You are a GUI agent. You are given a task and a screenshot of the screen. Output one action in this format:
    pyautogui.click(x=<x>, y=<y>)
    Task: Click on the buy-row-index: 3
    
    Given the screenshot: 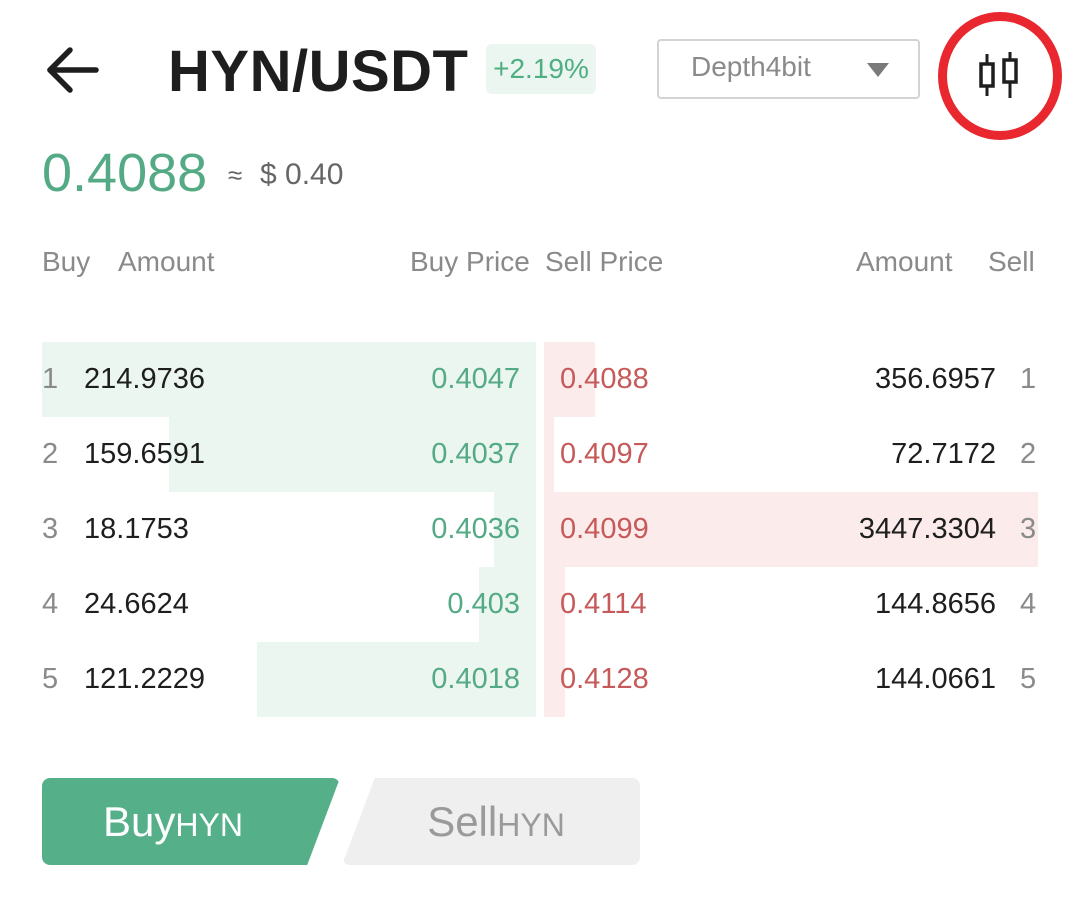 What is the action you would take?
    pyautogui.click(x=50, y=529)
    